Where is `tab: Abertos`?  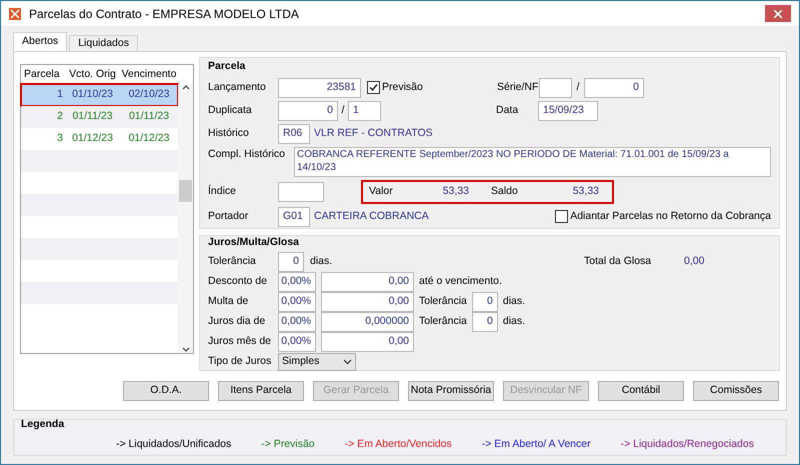
tab: Abertos is located at coordinates (40, 41).